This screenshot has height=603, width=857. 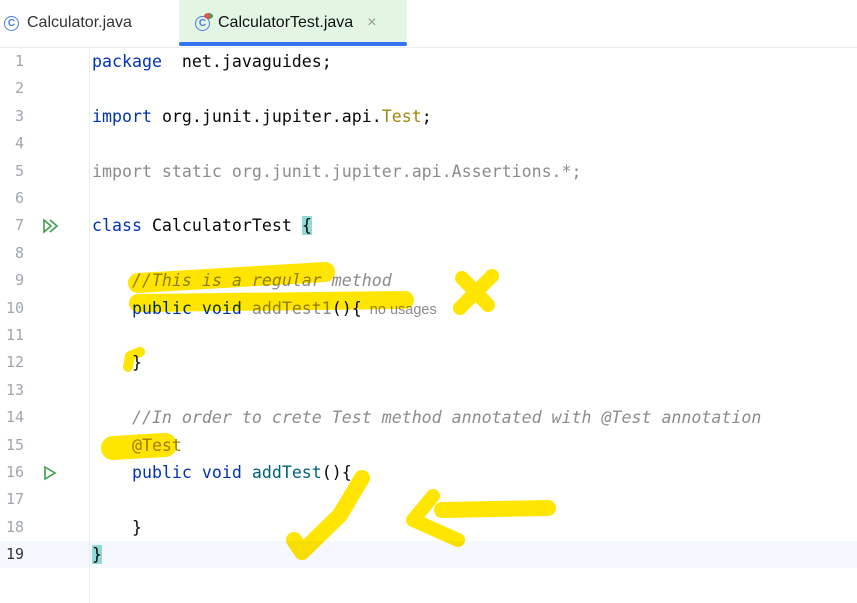 I want to click on code-token: Test, so click(x=401, y=116).